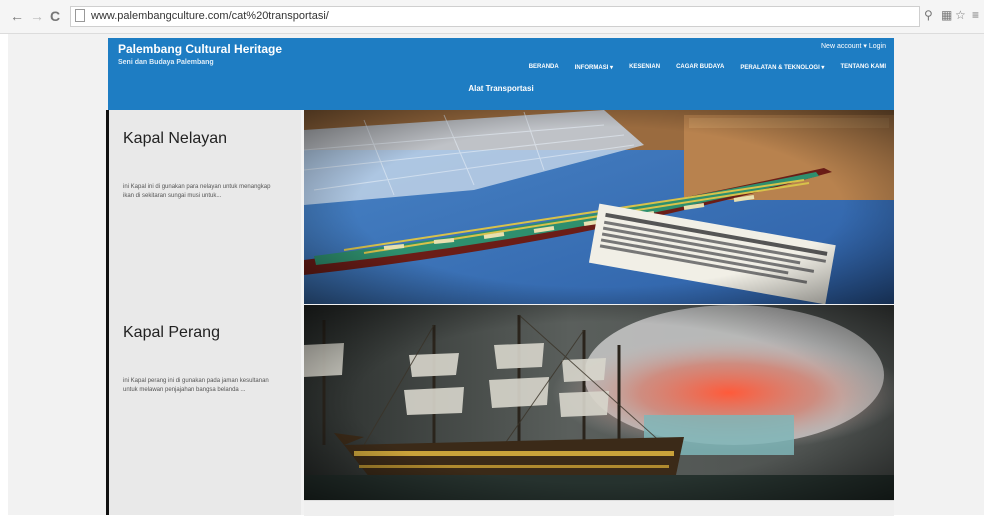 The width and height of the screenshot is (984, 516). What do you see at coordinates (782, 67) in the screenshot?
I see `nav-item-peralatan: PERALATAN & TEKNOLOGI ▾` at bounding box center [782, 67].